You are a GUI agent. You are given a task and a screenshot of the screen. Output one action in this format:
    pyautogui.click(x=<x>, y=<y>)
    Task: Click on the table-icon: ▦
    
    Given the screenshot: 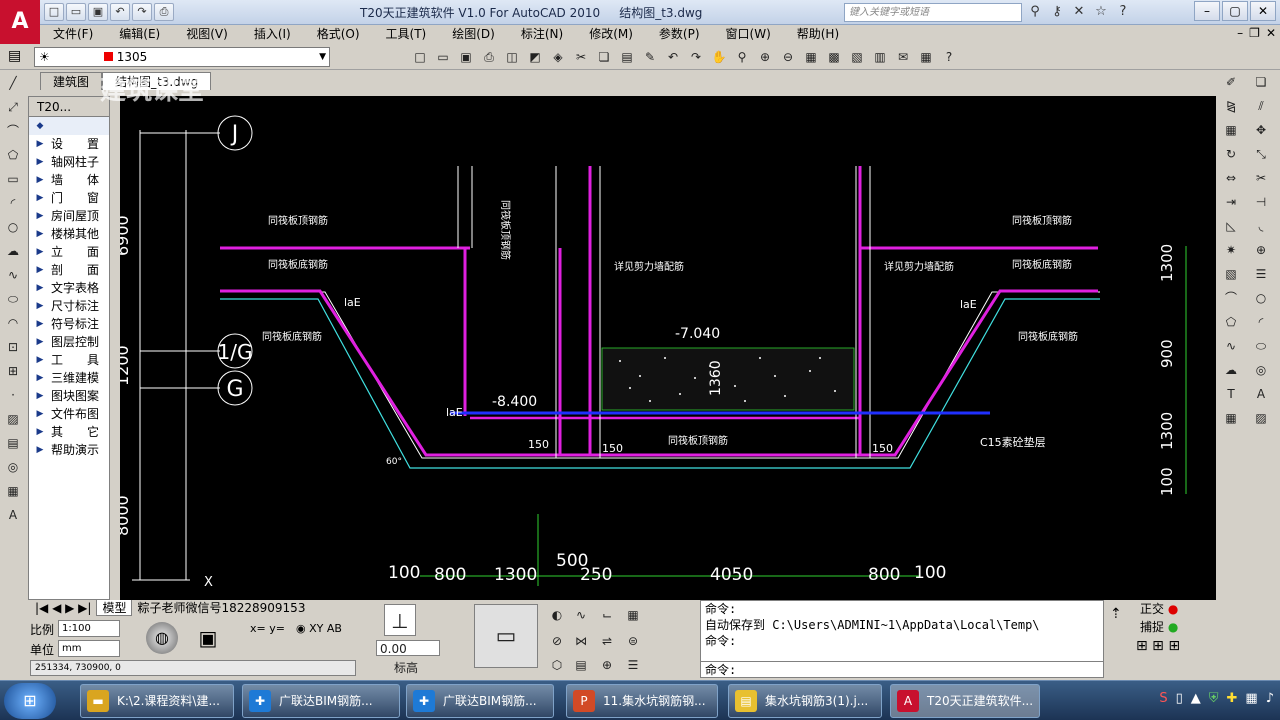 What is the action you would take?
    pyautogui.click(x=1231, y=418)
    